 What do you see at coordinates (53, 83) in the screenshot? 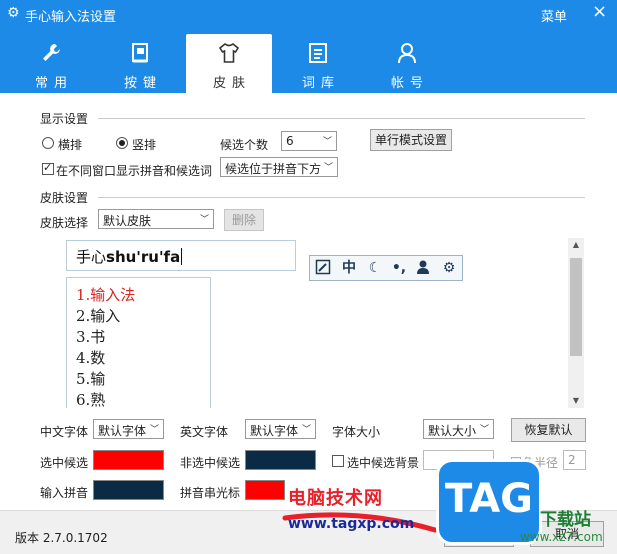
I see `tab-label: 常用` at bounding box center [53, 83].